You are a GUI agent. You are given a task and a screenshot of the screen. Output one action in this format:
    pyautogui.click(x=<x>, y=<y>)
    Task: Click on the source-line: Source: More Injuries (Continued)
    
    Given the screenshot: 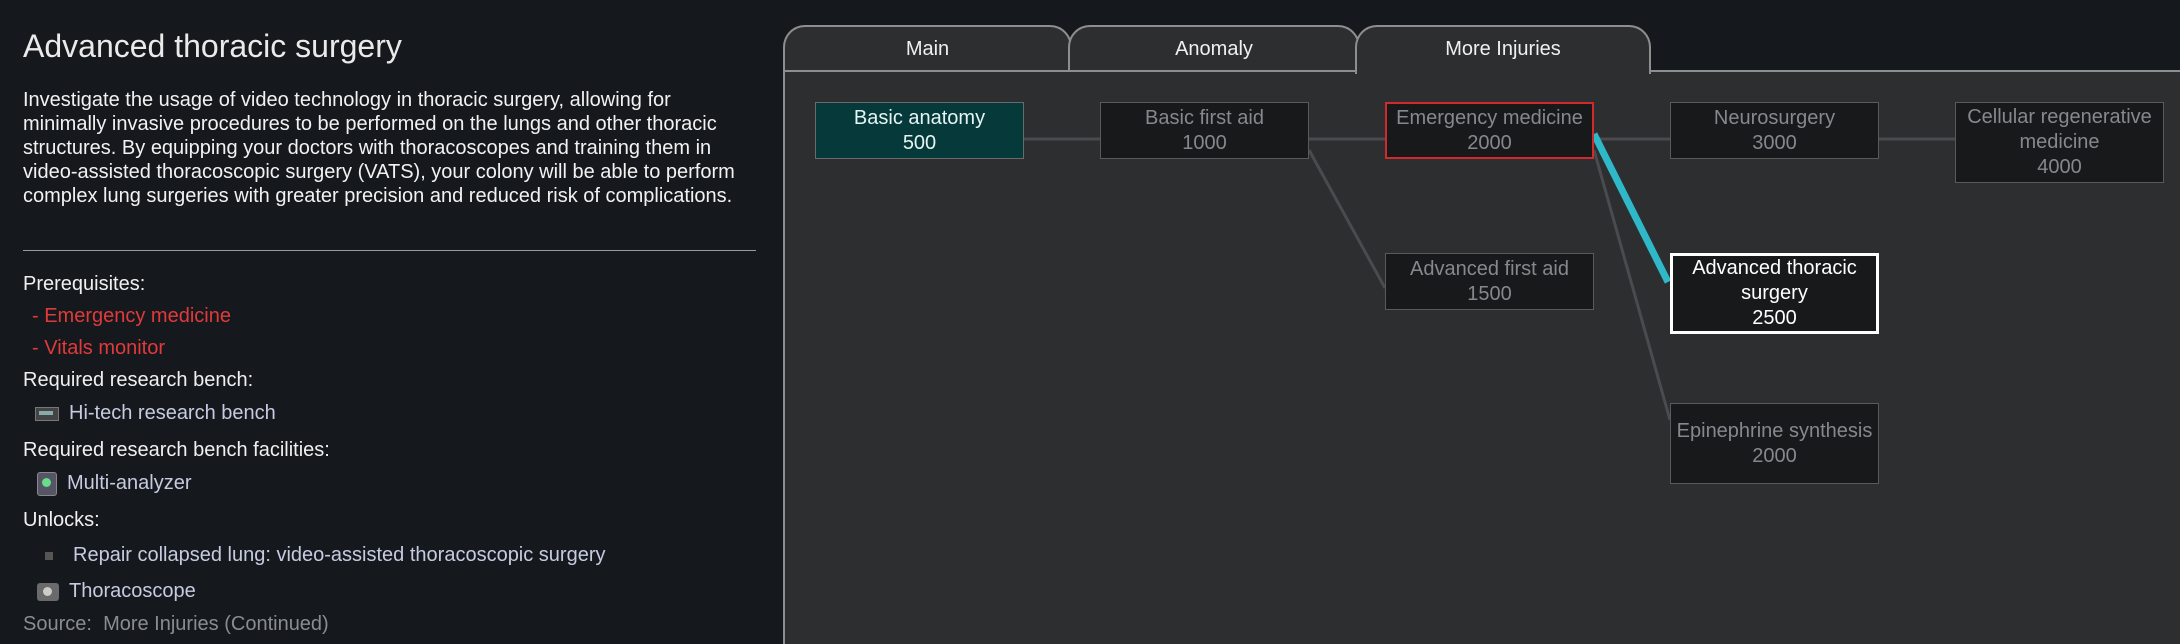 What is the action you would take?
    pyautogui.click(x=176, y=624)
    